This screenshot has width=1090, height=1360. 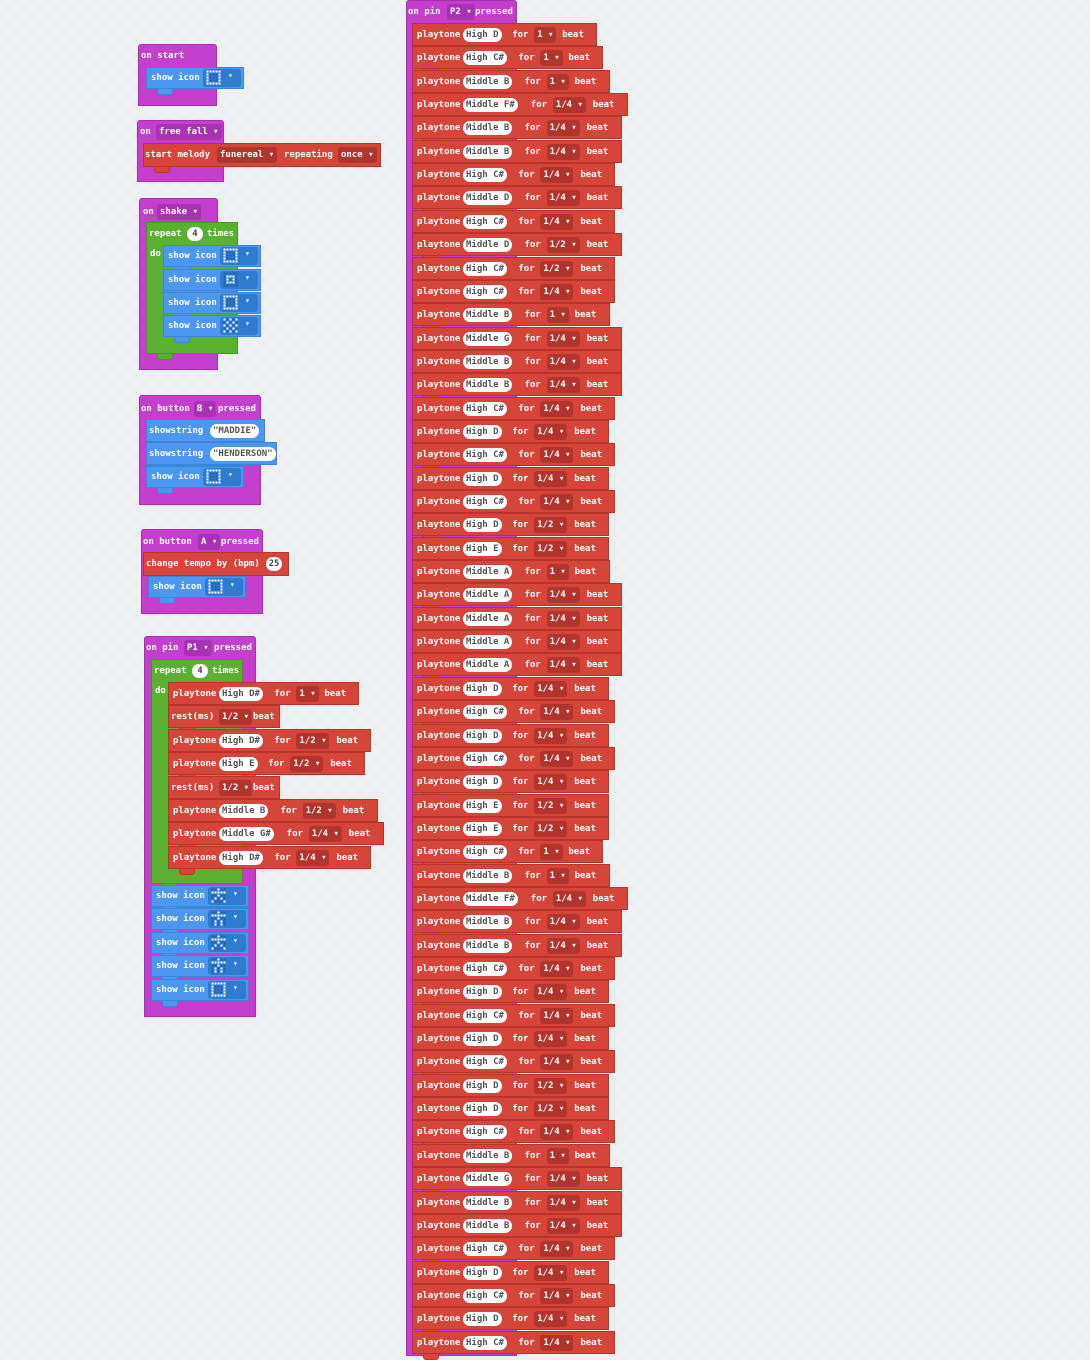 What do you see at coordinates (269, 860) in the screenshot?
I see `playtone-block: playtone High D# for 1/4 ▾ beat` at bounding box center [269, 860].